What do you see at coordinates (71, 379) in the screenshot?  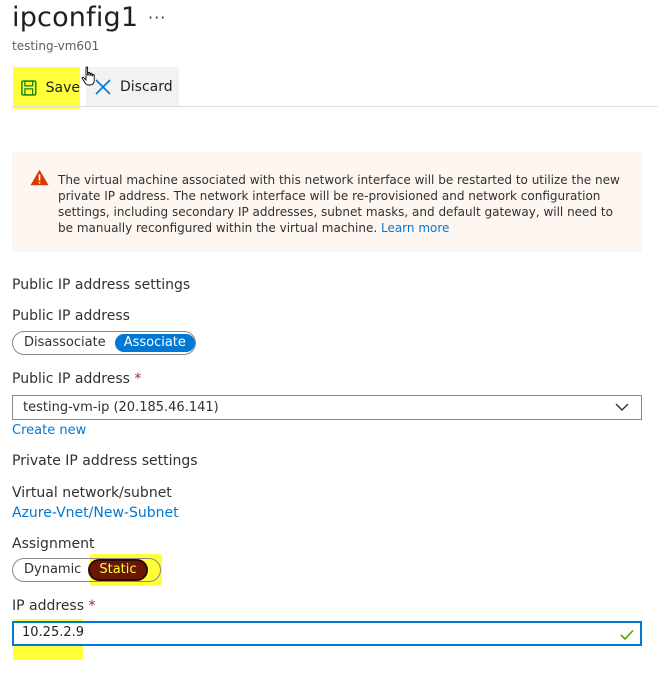 I see `public-ip-select-label-text: Public IP address` at bounding box center [71, 379].